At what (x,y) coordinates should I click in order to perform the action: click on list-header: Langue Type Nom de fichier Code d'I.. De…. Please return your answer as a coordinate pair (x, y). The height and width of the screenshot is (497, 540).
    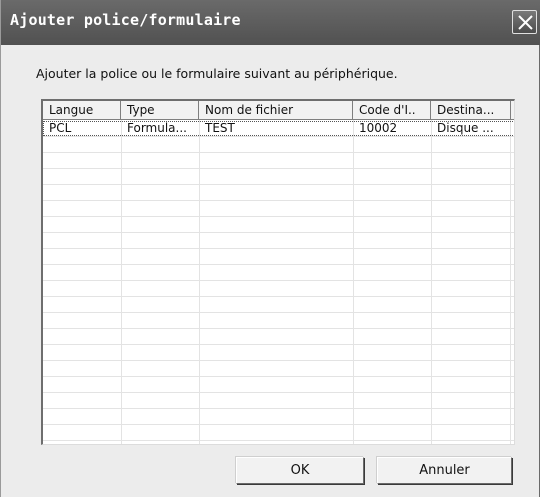
    Looking at the image, I should click on (278, 110).